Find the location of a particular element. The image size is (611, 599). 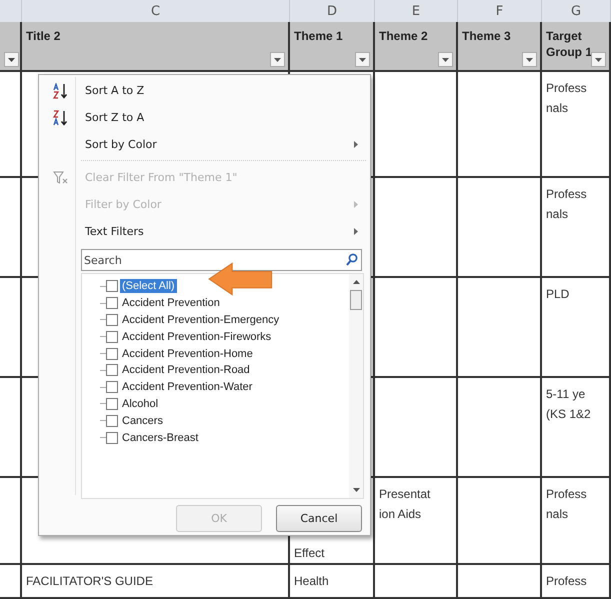

value-item: Accident Prevention-Fireworks is located at coordinates (197, 337).